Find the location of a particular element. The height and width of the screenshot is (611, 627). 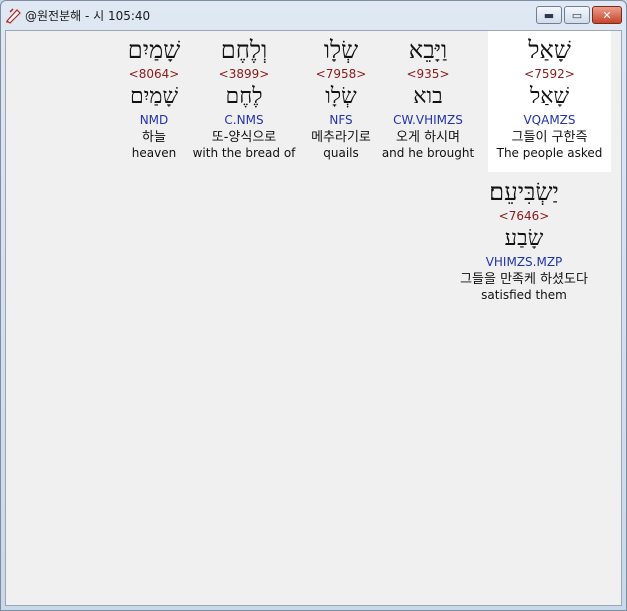

hebrew-root: שָׂבַע is located at coordinates (524, 238).